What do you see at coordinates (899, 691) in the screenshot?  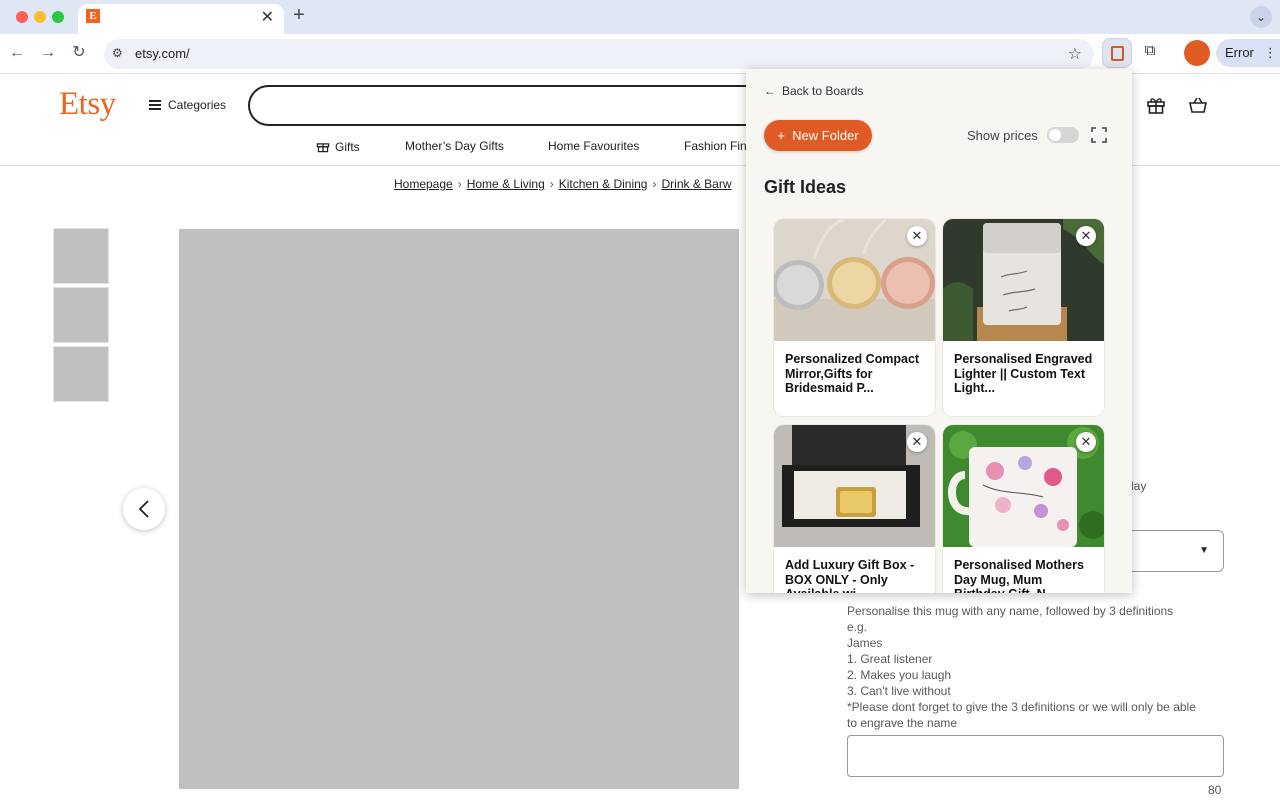 I see `instruction-line: 3. Can't live without` at bounding box center [899, 691].